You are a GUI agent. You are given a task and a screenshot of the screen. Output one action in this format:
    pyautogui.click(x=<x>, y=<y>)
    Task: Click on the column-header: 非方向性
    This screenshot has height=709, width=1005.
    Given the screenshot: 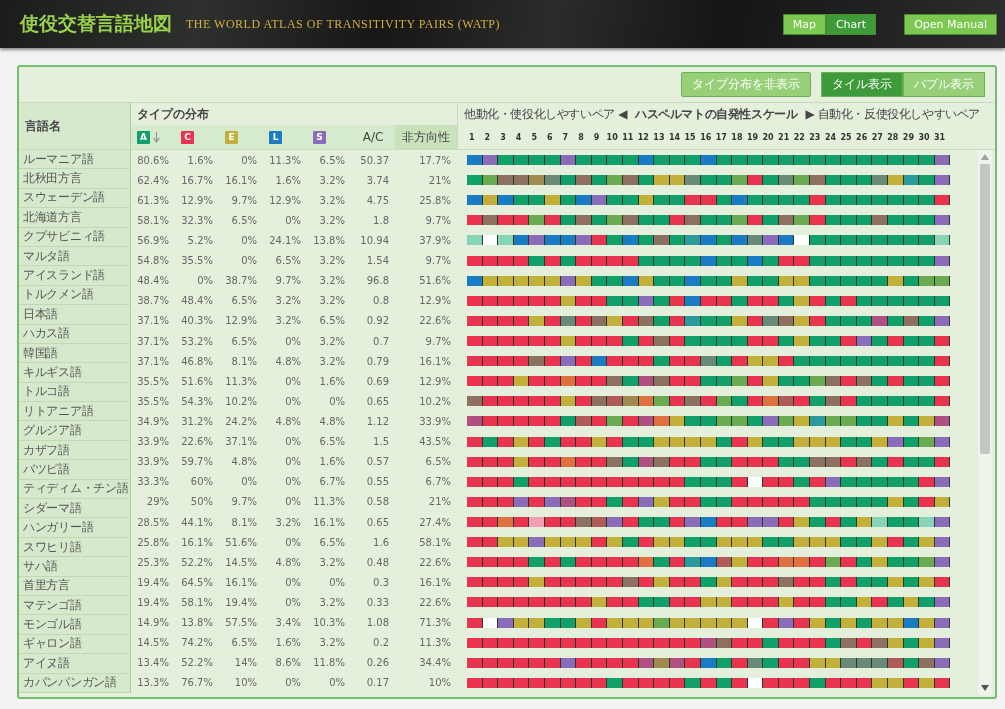 What is the action you would take?
    pyautogui.click(x=426, y=137)
    